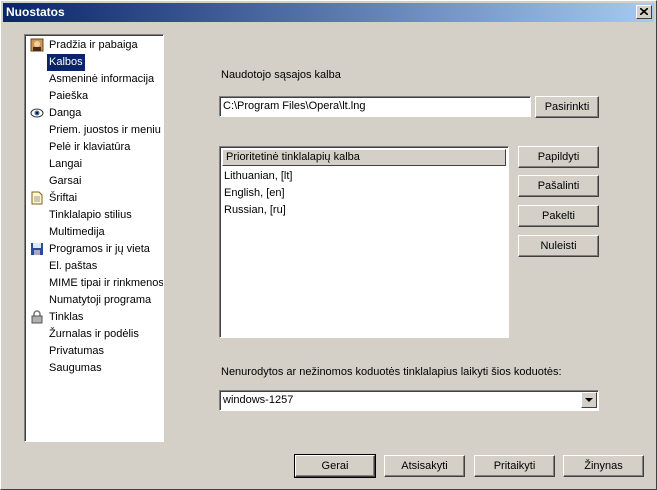 The width and height of the screenshot is (657, 490). I want to click on tree-item: Multimedija, so click(93, 232).